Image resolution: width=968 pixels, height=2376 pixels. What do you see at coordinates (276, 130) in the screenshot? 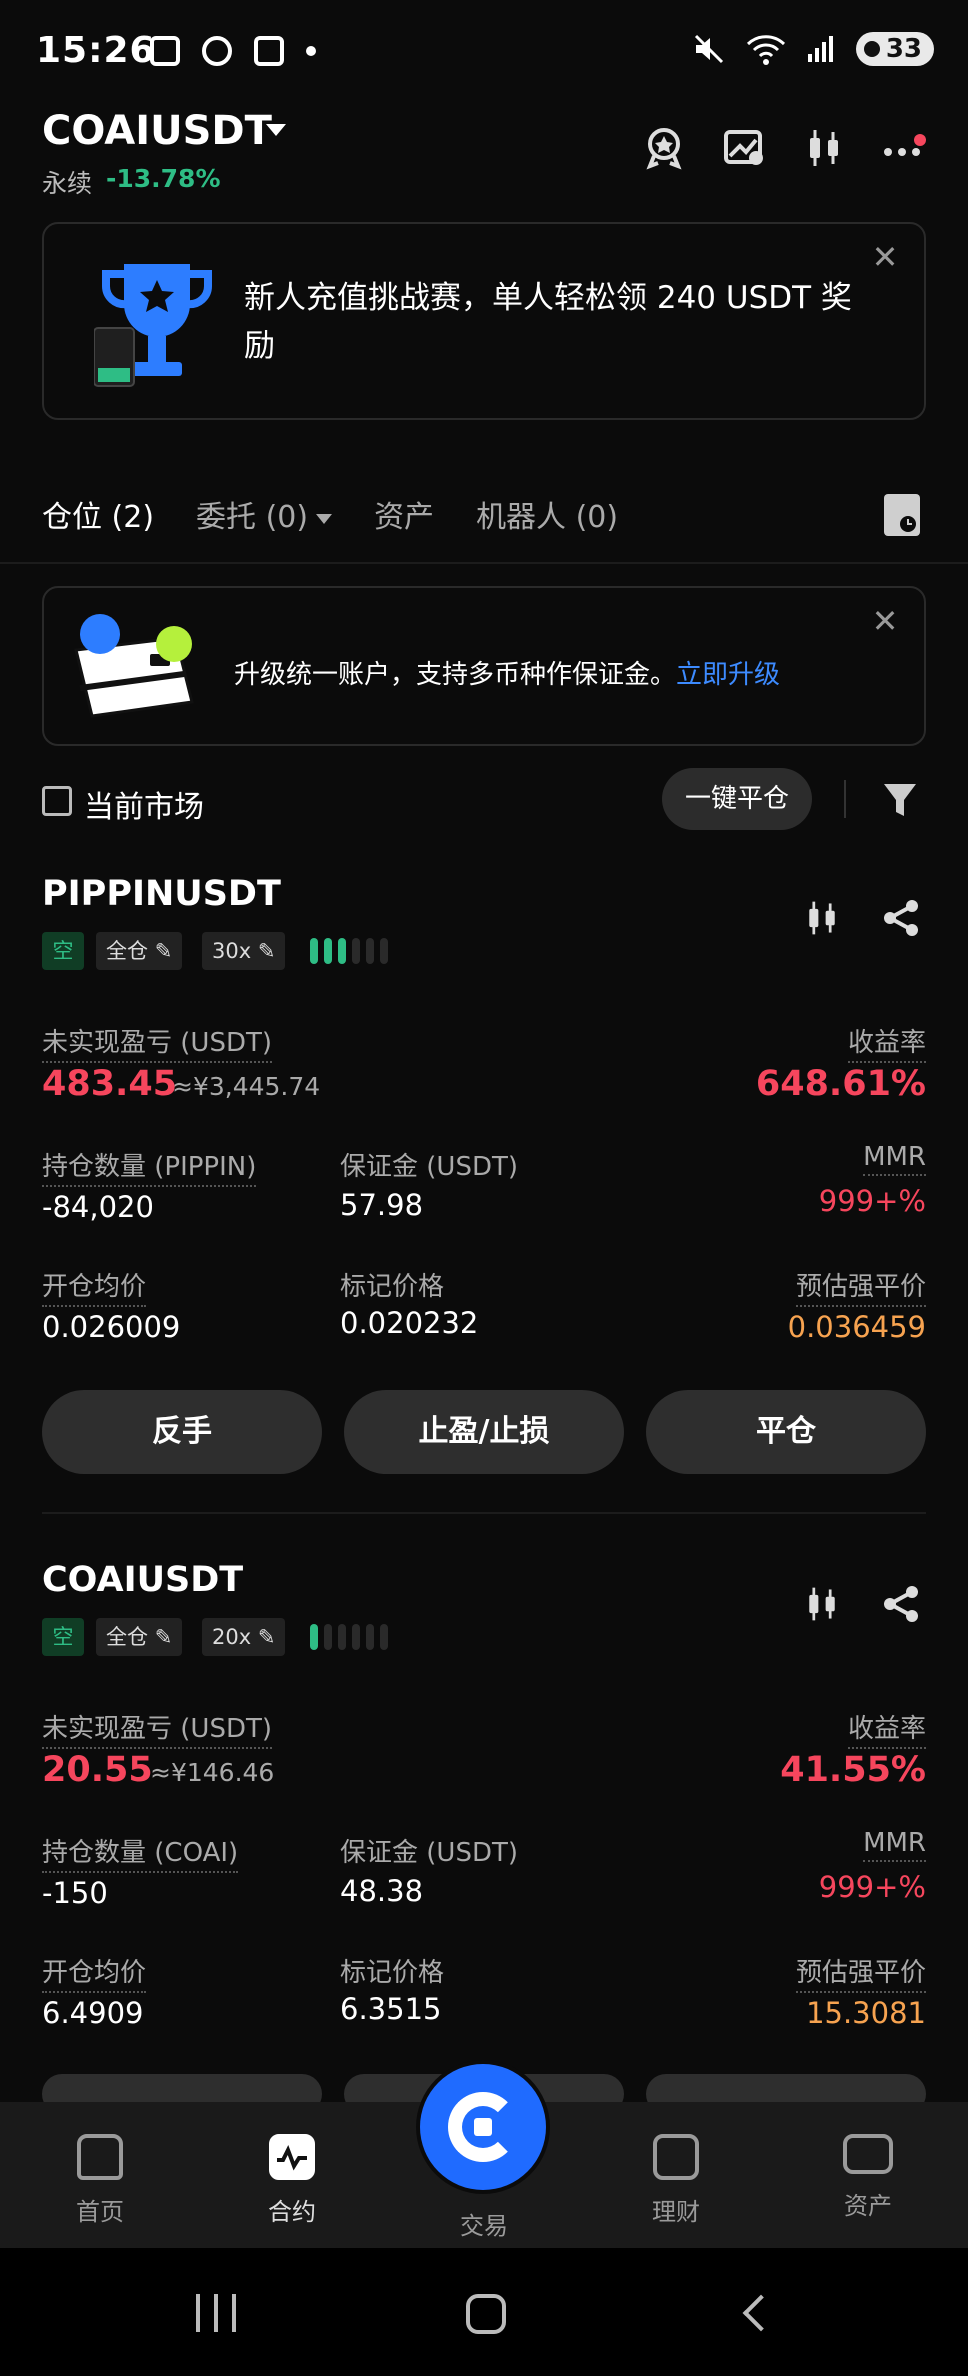
I see `pair-dropdown-icon` at bounding box center [276, 130].